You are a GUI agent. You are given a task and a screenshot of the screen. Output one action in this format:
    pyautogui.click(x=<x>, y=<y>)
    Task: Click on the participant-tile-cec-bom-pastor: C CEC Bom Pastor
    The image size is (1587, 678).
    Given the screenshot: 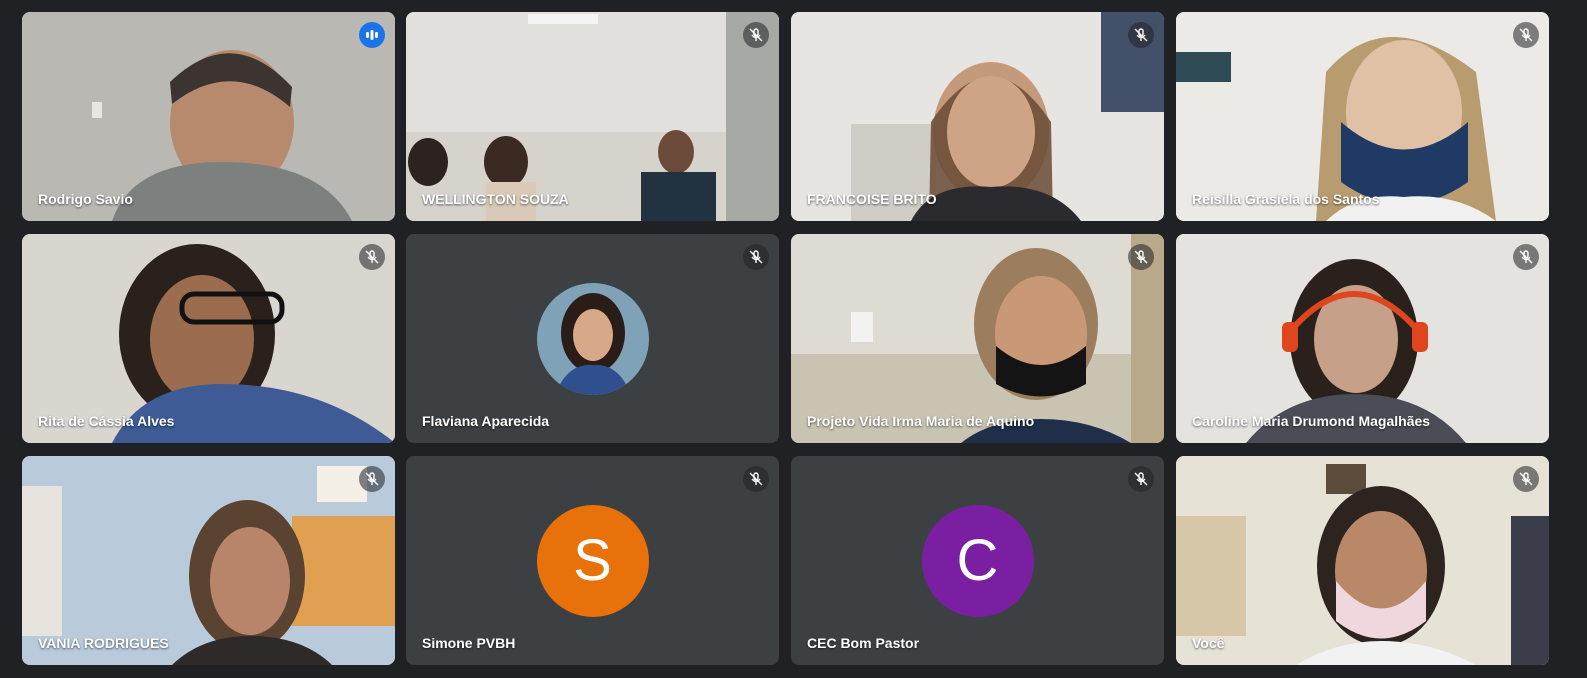 What is the action you would take?
    pyautogui.click(x=977, y=560)
    